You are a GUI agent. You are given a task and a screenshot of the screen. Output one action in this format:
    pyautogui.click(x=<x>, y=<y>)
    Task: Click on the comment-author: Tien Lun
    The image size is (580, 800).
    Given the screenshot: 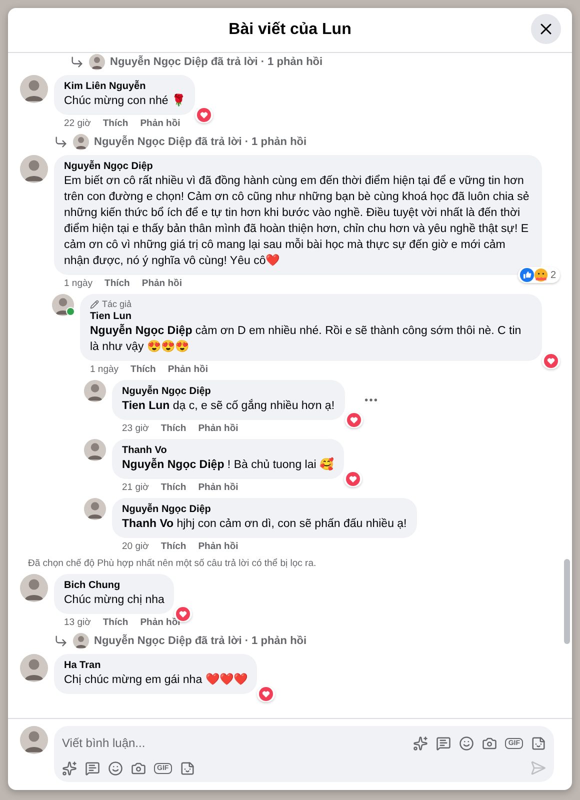 What is the action you would take?
    pyautogui.click(x=311, y=316)
    